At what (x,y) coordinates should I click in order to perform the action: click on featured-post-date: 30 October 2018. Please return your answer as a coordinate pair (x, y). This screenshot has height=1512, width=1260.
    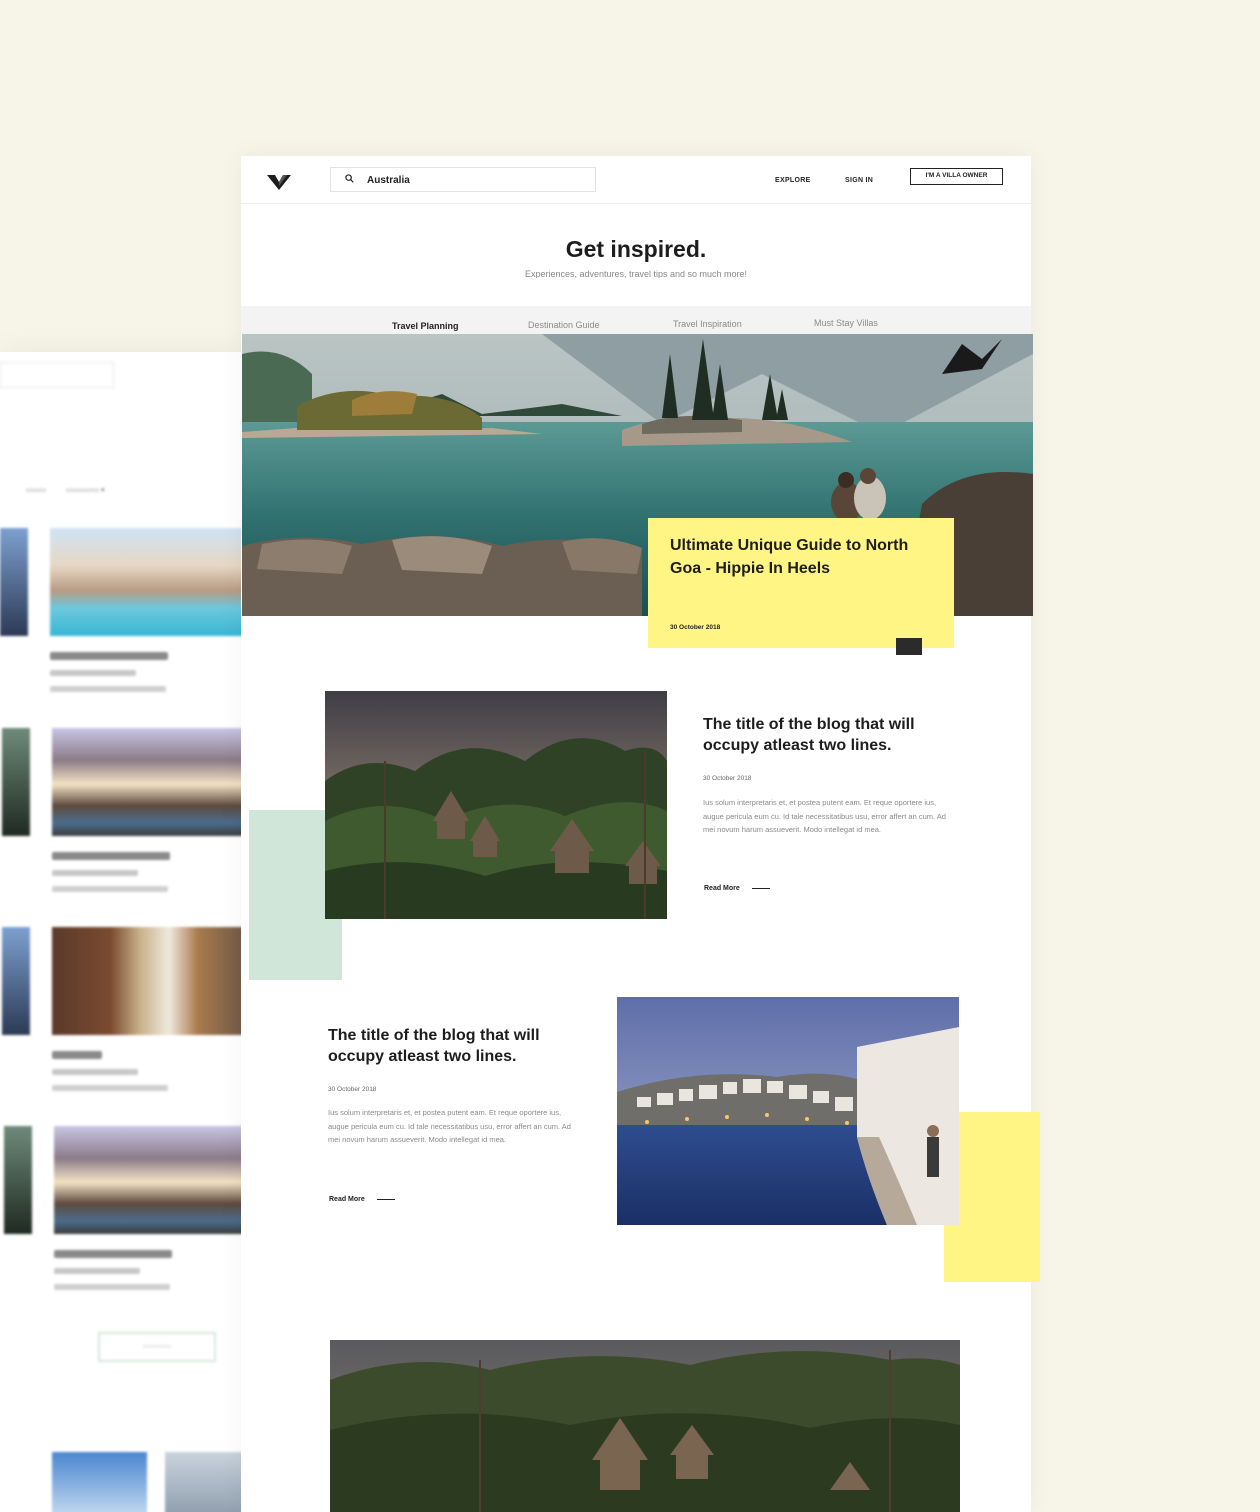
    Looking at the image, I should click on (695, 627).